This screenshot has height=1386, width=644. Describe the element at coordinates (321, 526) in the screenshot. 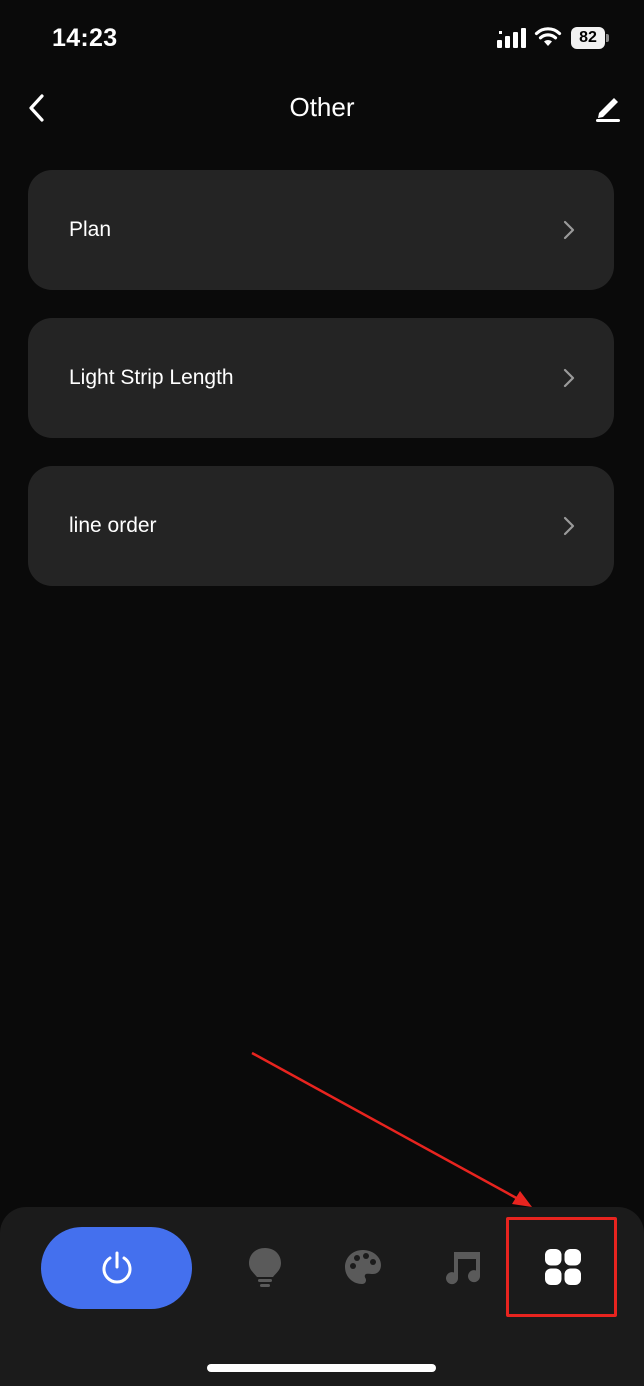

I see `menu-item-line-order: line order` at that location.